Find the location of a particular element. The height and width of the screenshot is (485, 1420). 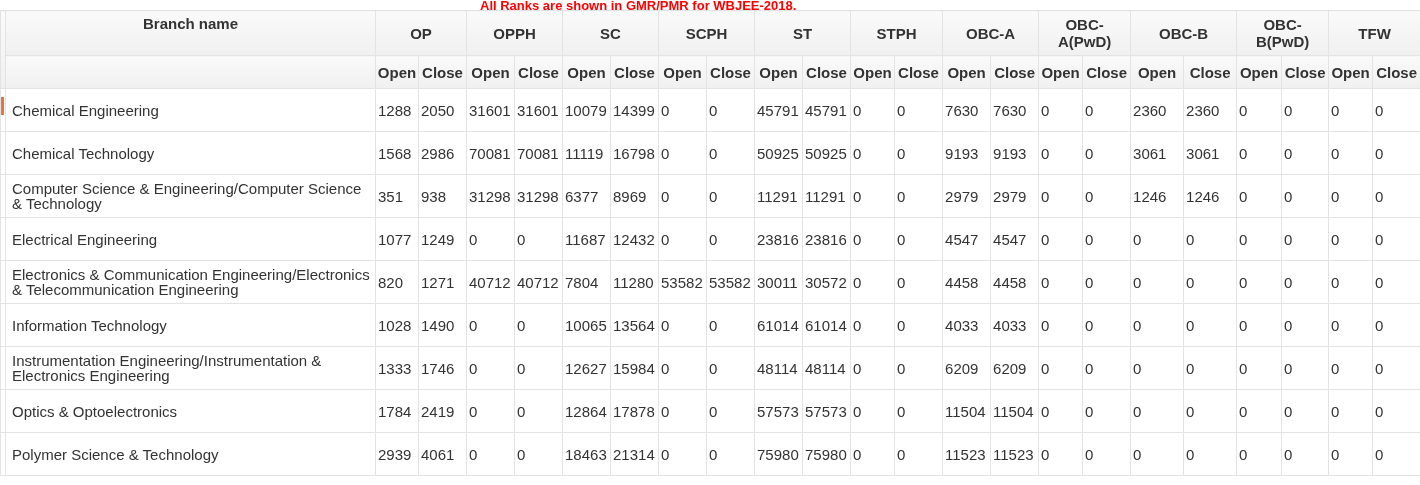

table-cell: 1077 is located at coordinates (397, 239).